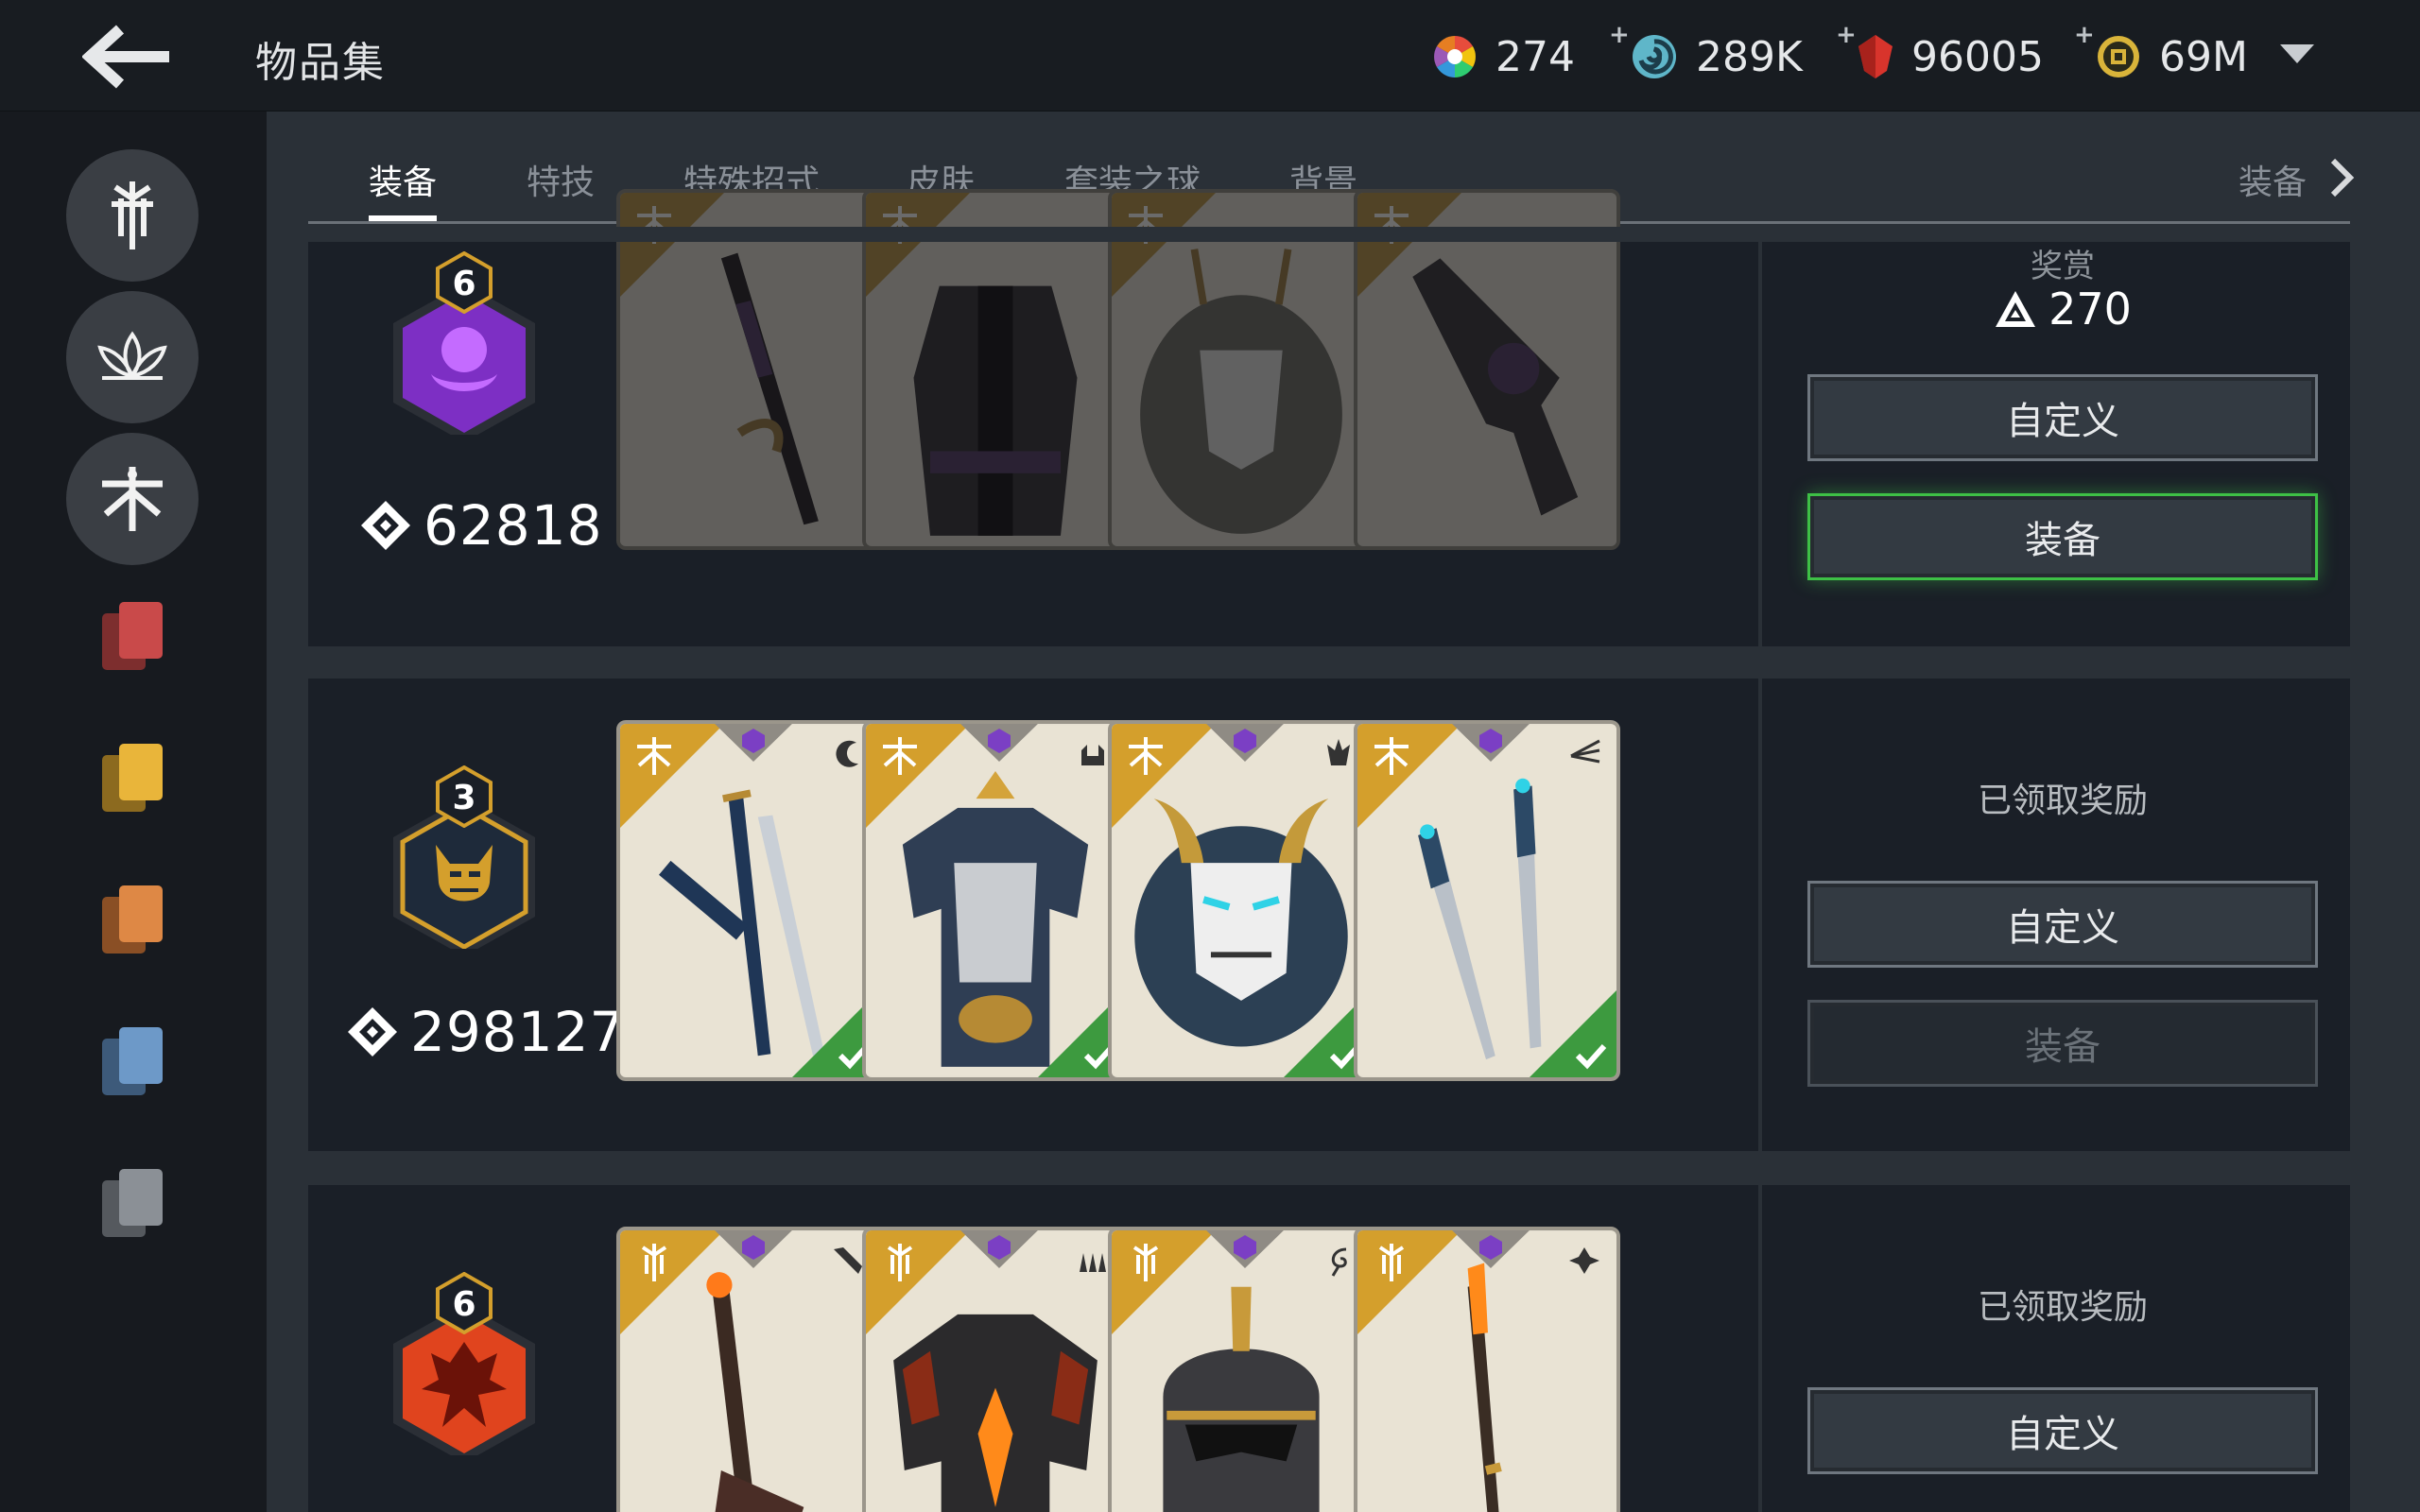 This screenshot has width=2420, height=1512. Describe the element at coordinates (1092, 755) in the screenshot. I see `chest-slot-icon` at that location.